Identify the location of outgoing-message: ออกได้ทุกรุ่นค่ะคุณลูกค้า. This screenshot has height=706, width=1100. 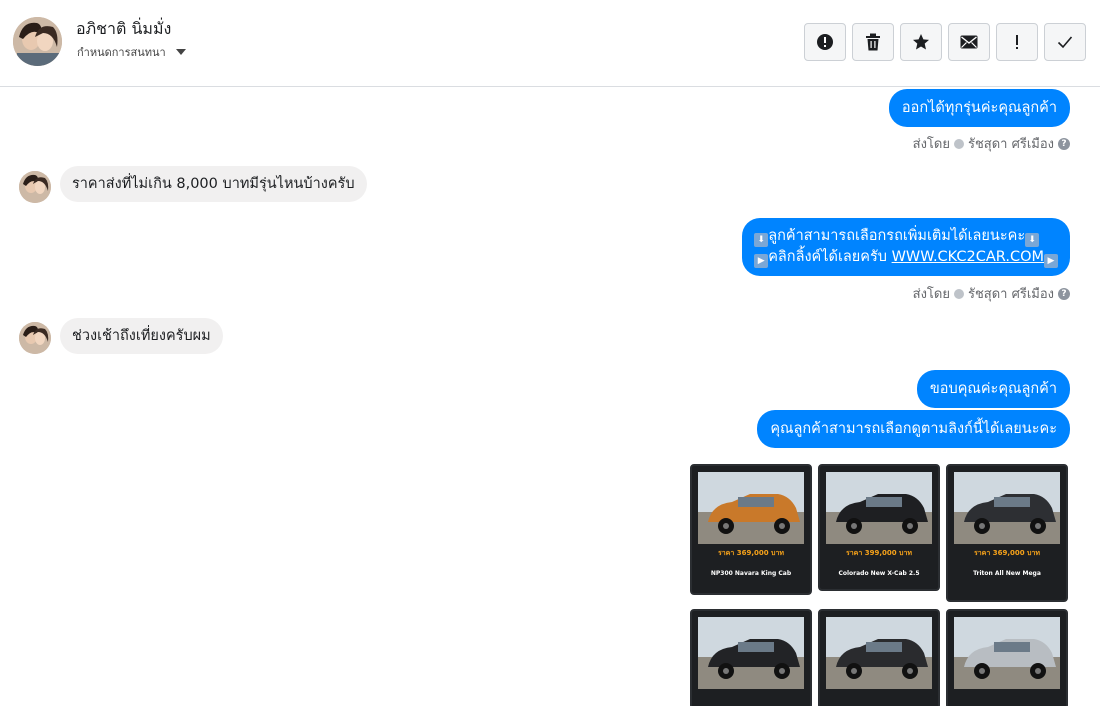
(979, 108).